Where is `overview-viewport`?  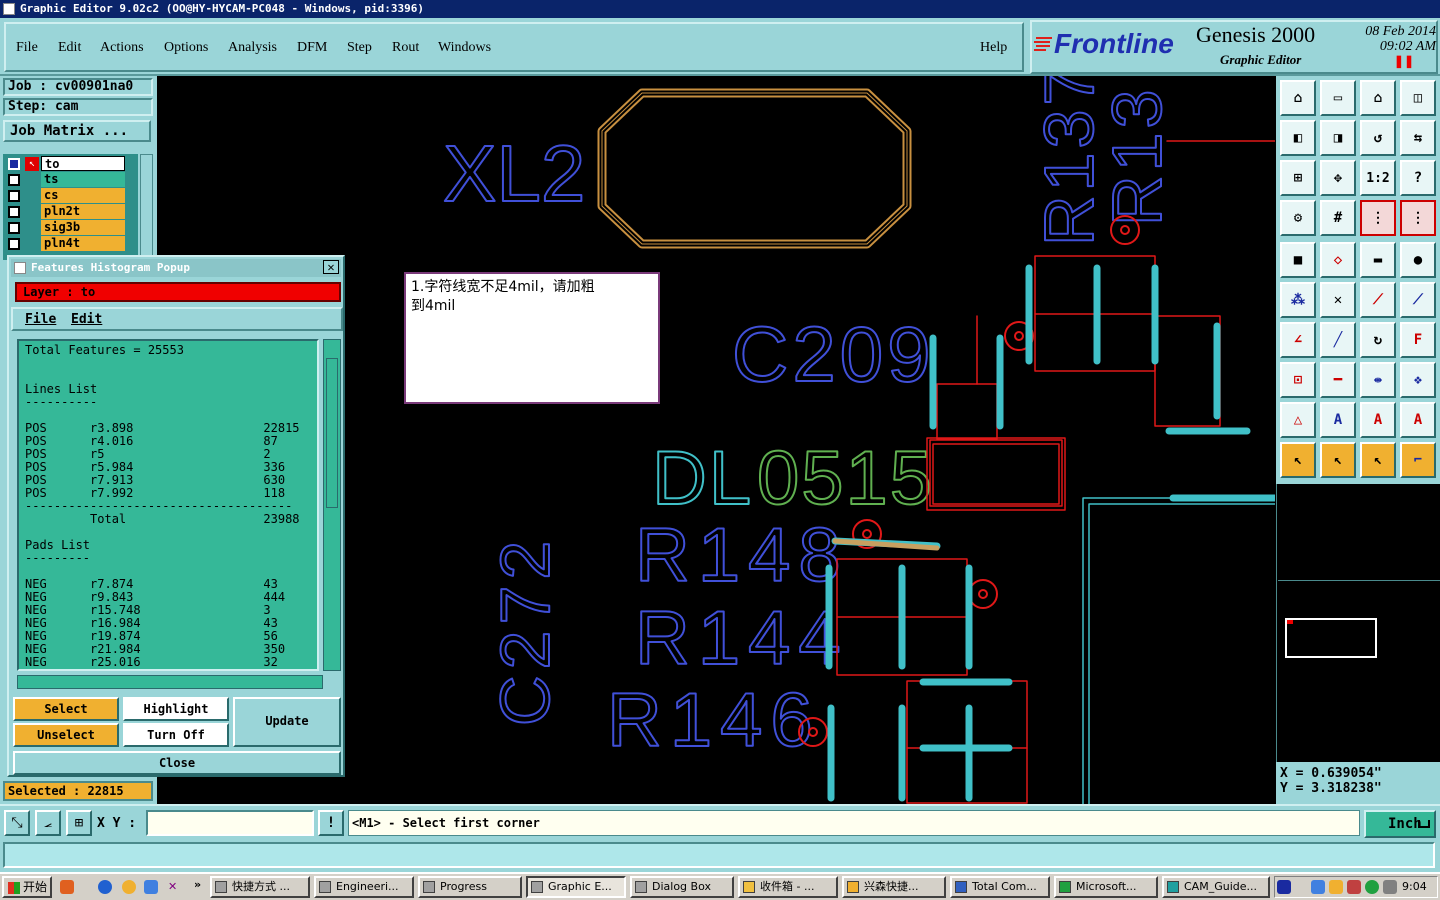 overview-viewport is located at coordinates (1331, 638).